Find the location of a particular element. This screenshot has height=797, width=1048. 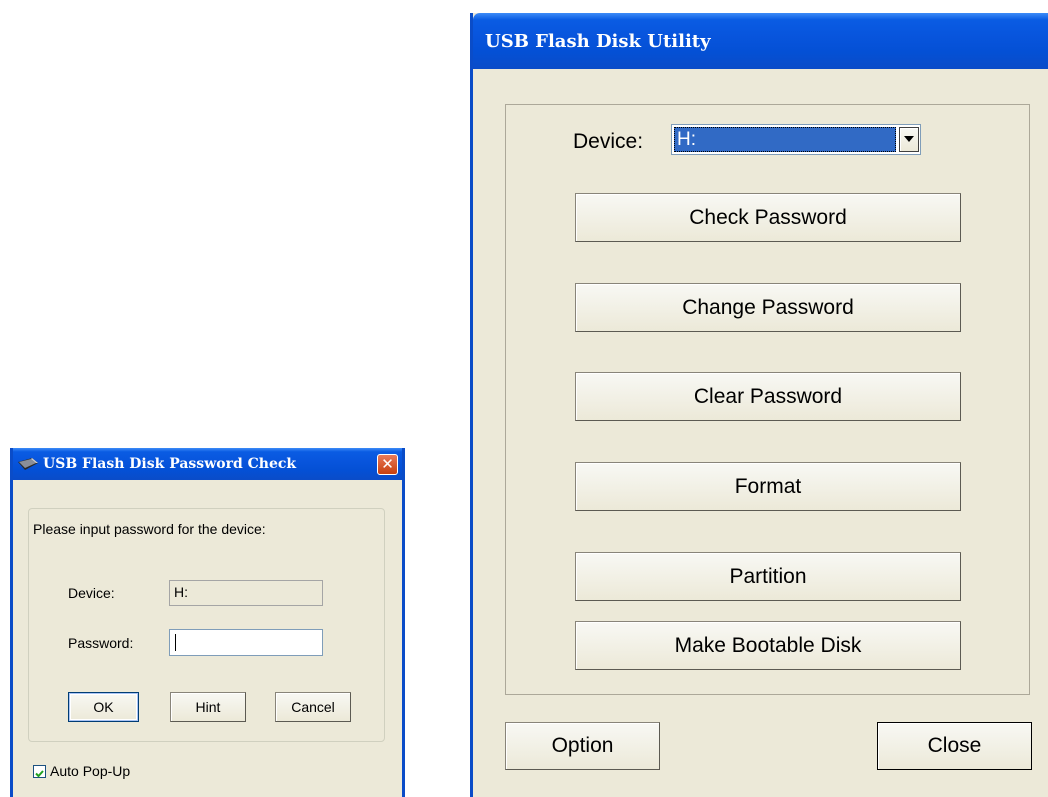

cancel-button: Cancel is located at coordinates (313, 707).